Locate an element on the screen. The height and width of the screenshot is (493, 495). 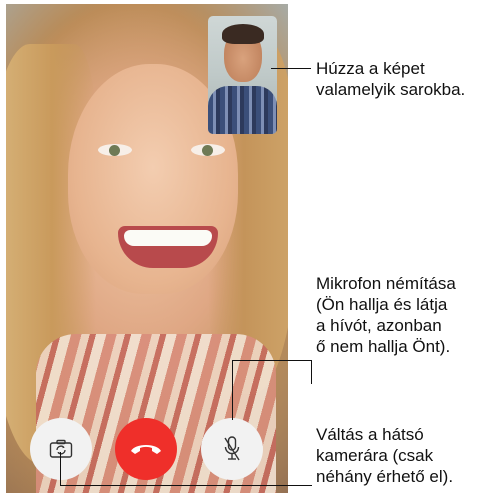
self-view-shirt is located at coordinates (242, 110).